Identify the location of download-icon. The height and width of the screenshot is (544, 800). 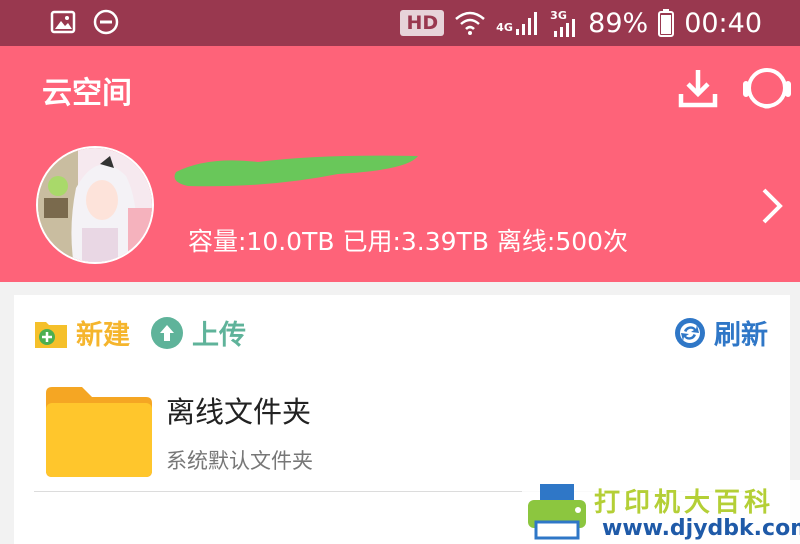
(698, 88).